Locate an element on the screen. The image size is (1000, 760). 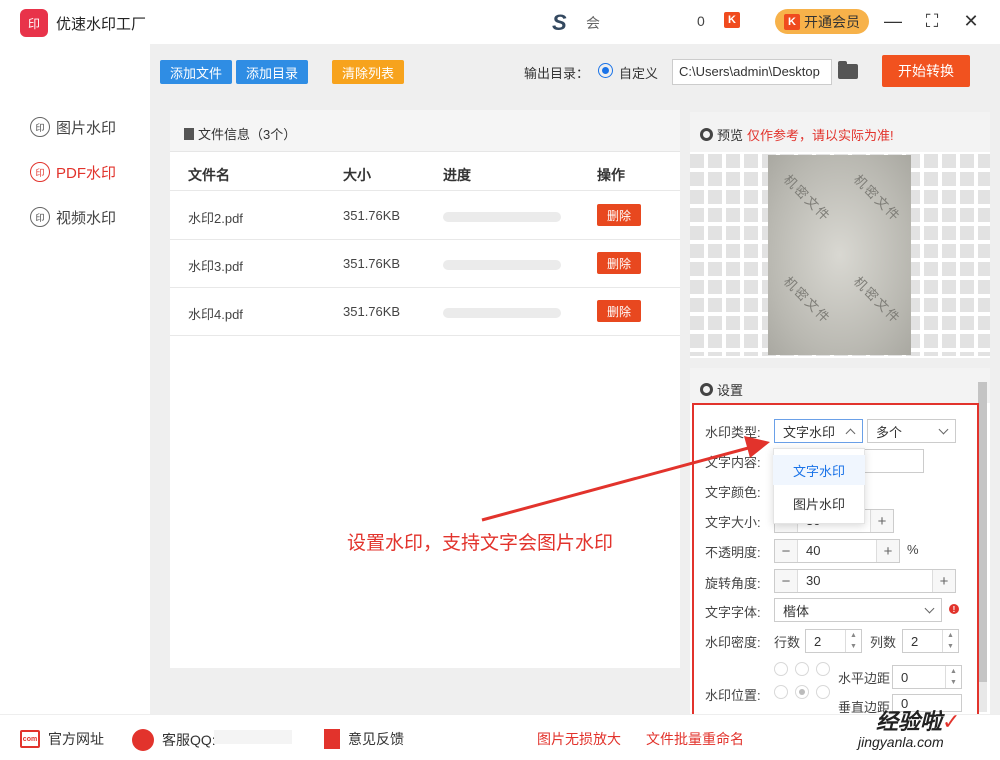
feedback-icon is located at coordinates (332, 739).